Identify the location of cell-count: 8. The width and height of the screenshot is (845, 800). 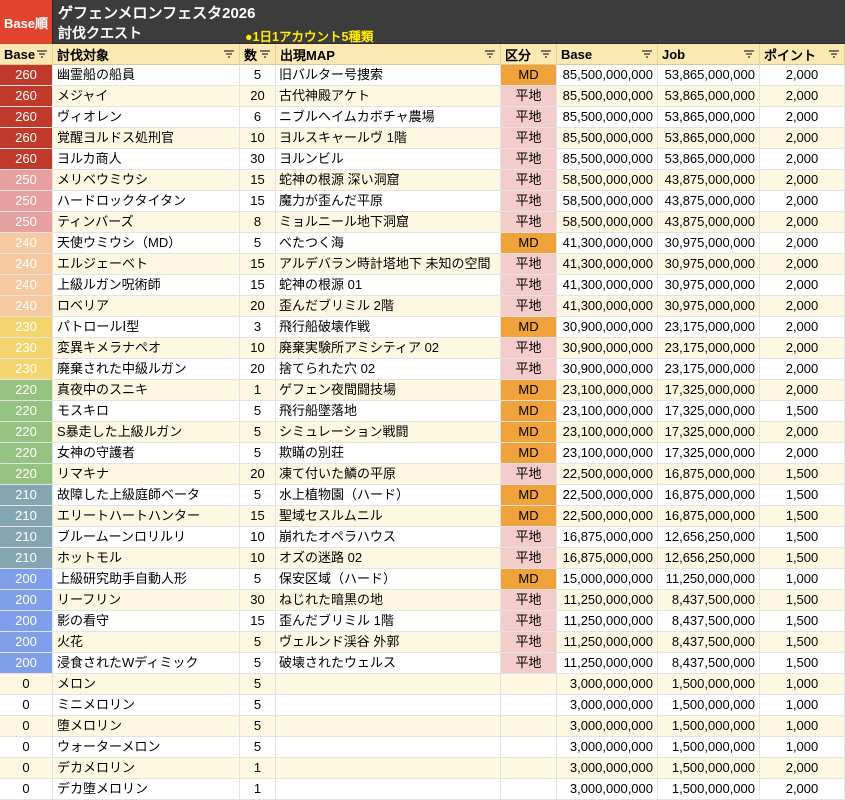
(258, 222).